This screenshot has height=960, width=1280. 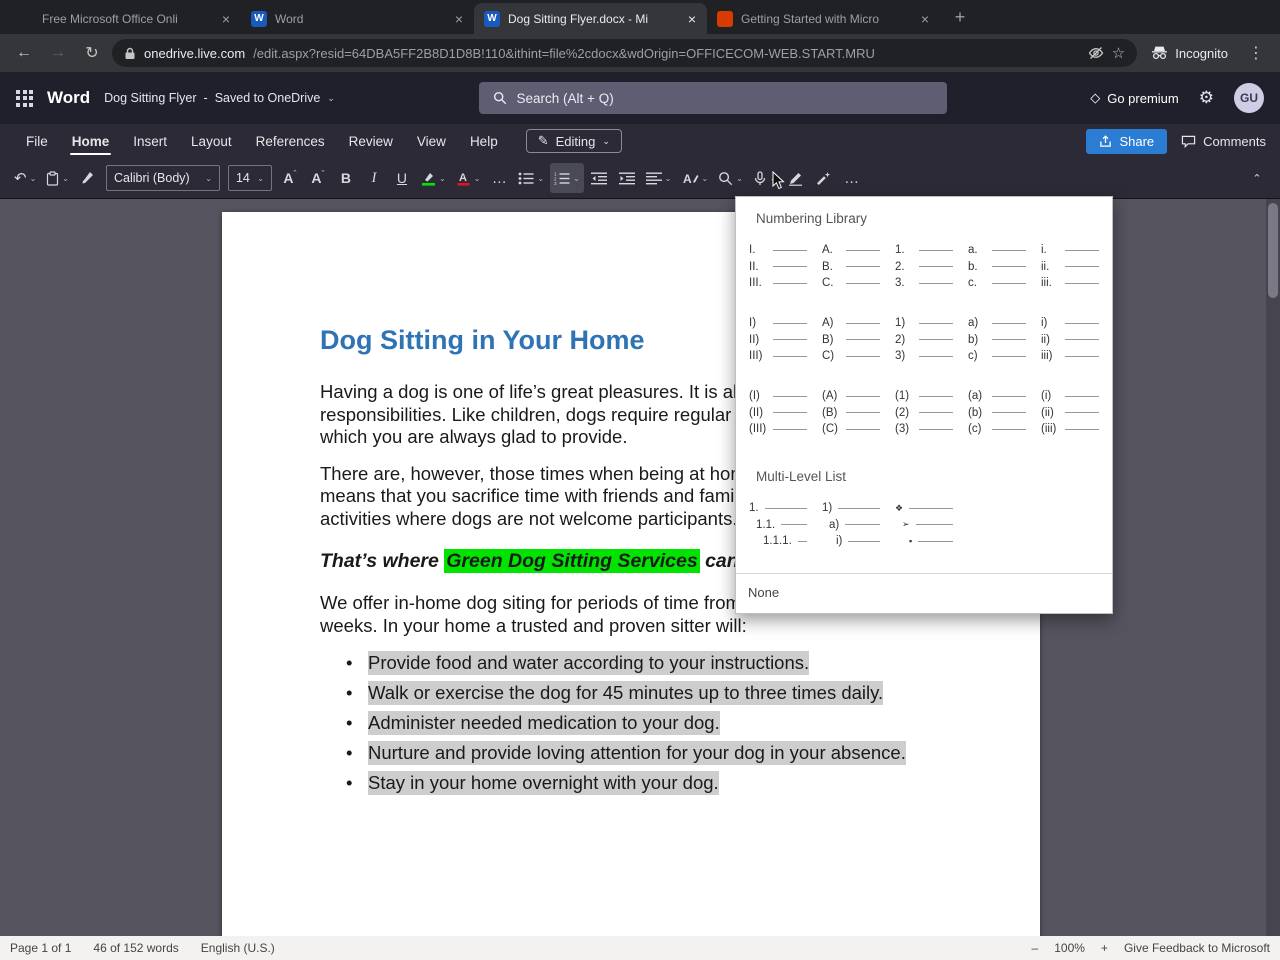 What do you see at coordinates (823, 18) in the screenshot?
I see `browser-tab: Getting Started with Micro ×` at bounding box center [823, 18].